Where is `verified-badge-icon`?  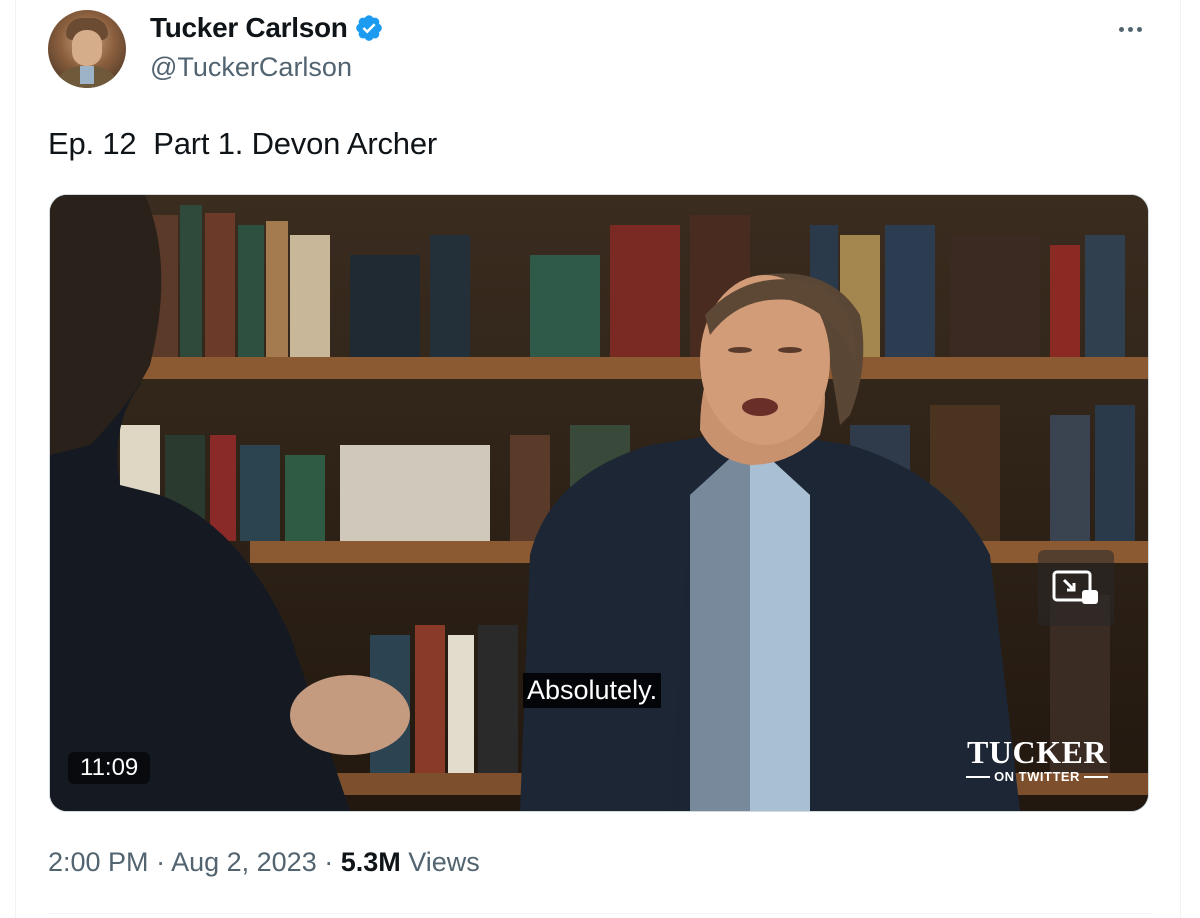 verified-badge-icon is located at coordinates (369, 28).